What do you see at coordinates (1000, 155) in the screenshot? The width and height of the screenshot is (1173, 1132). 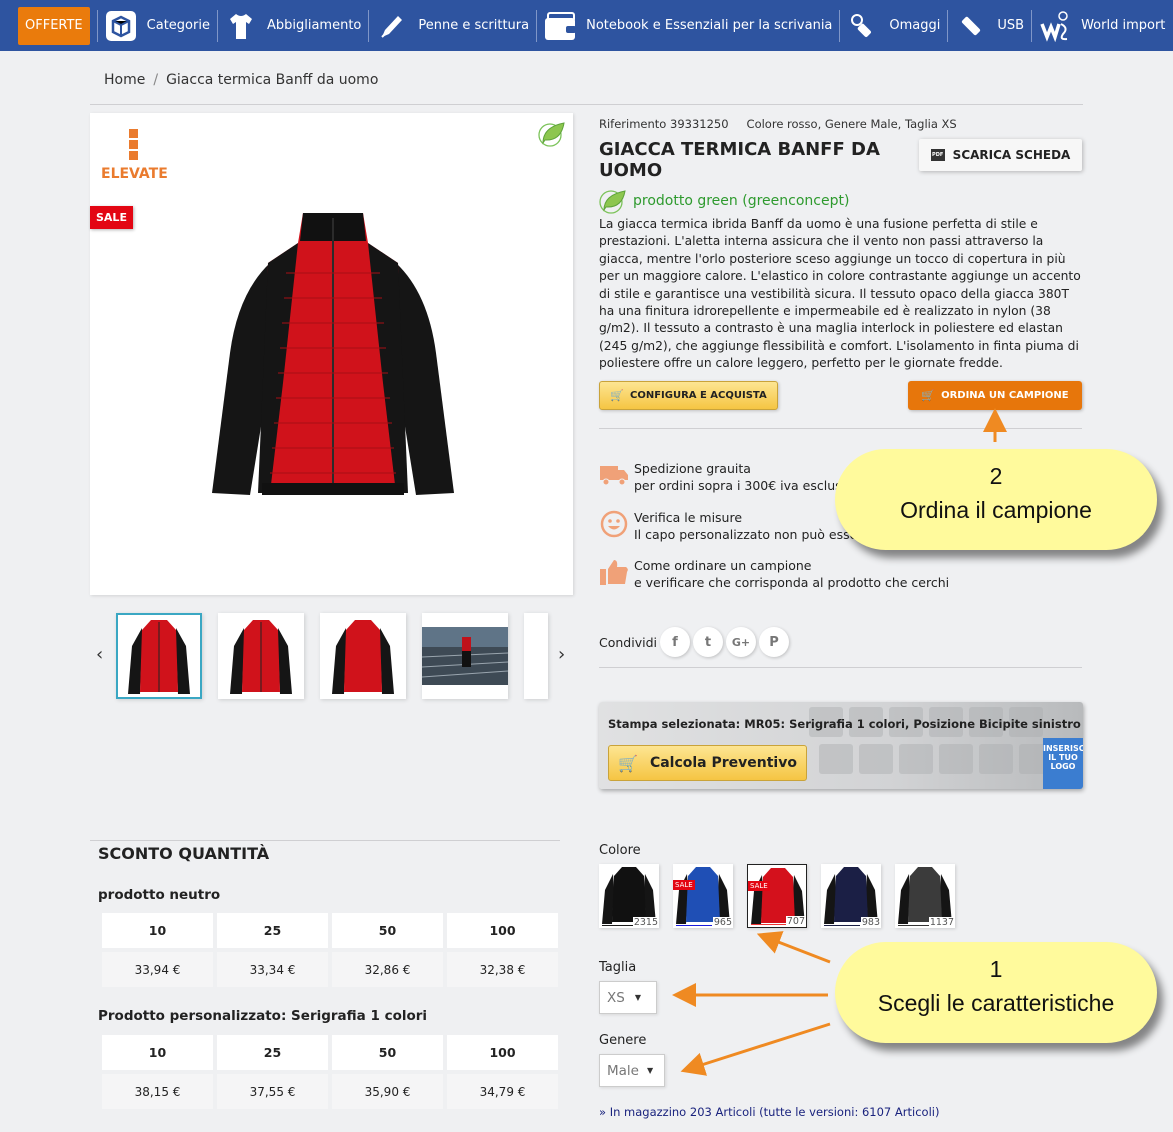 I see `download-sheet-button: PDF SCARICA SCHEDA` at bounding box center [1000, 155].